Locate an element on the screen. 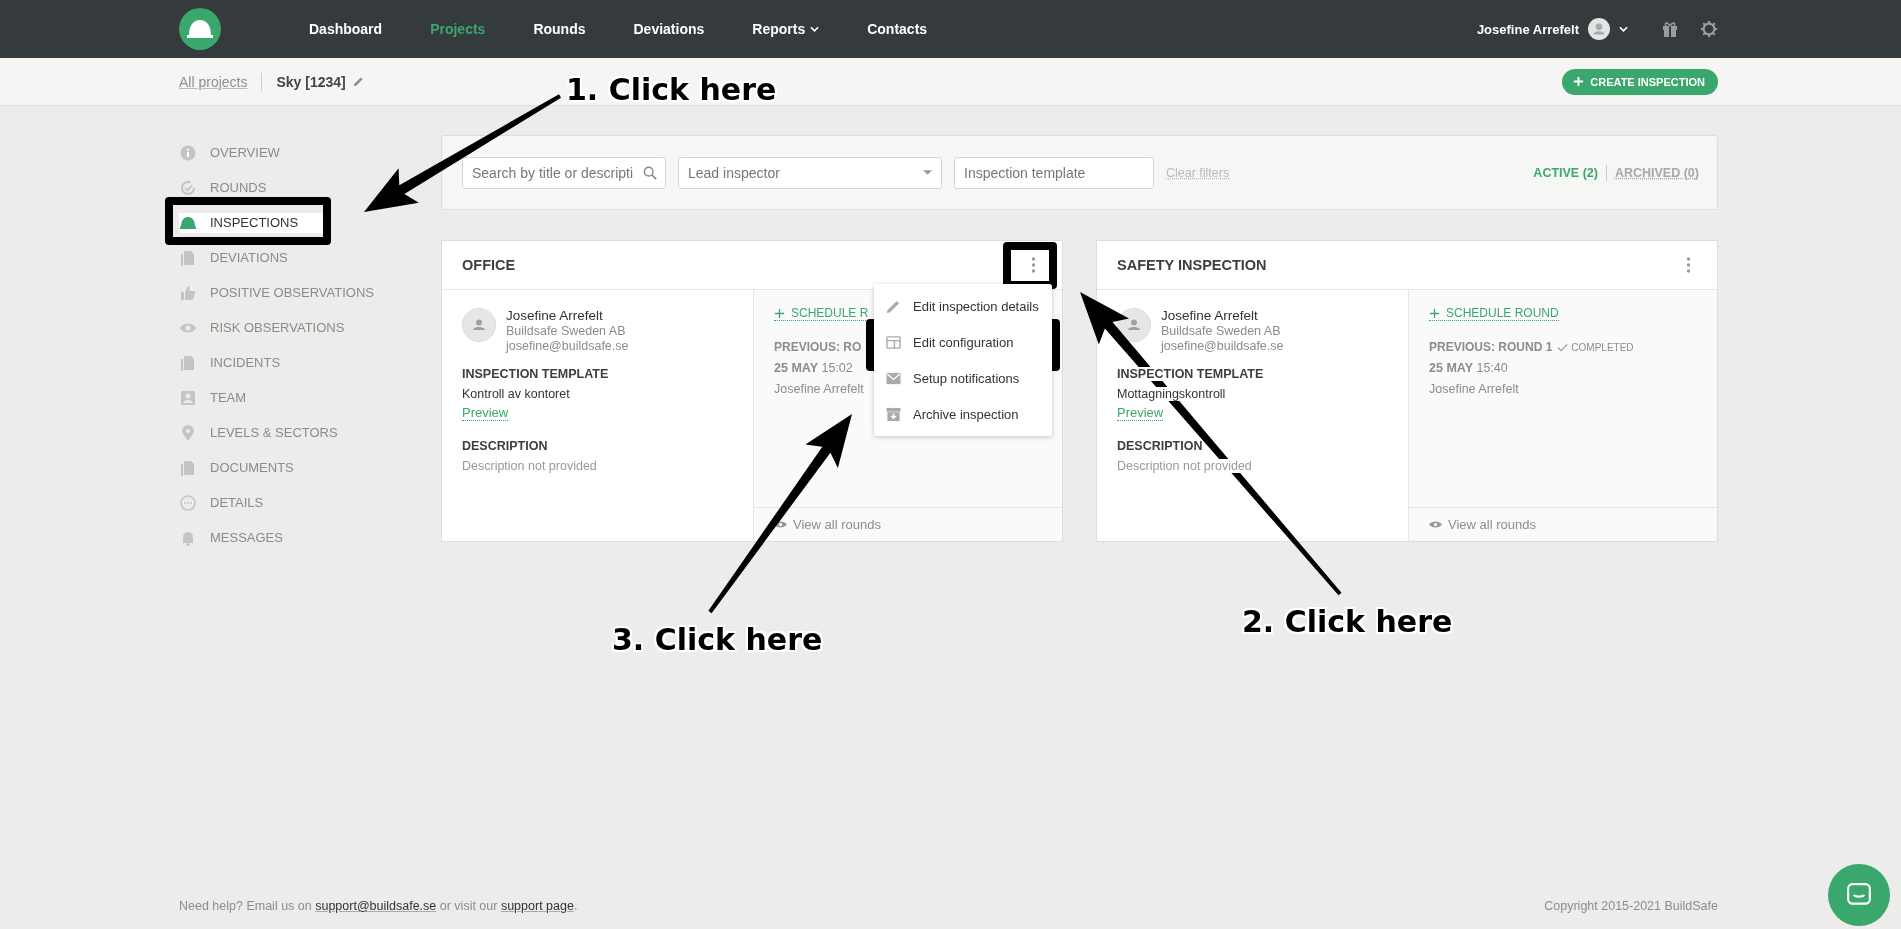  bell-icon is located at coordinates (188, 537).